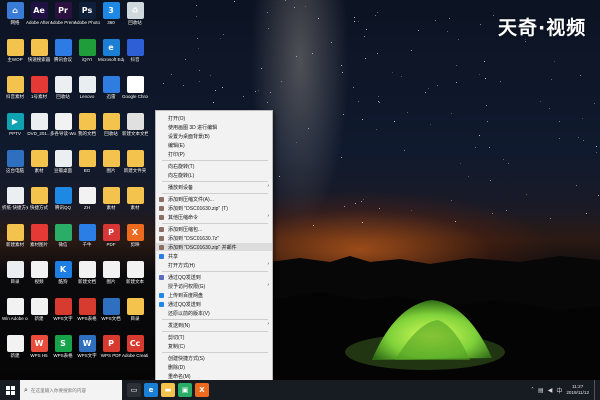 This screenshot has height=400, width=600. What do you see at coordinates (87, 50) in the screenshot?
I see `desktop-icon: iQIYI` at bounding box center [87, 50].